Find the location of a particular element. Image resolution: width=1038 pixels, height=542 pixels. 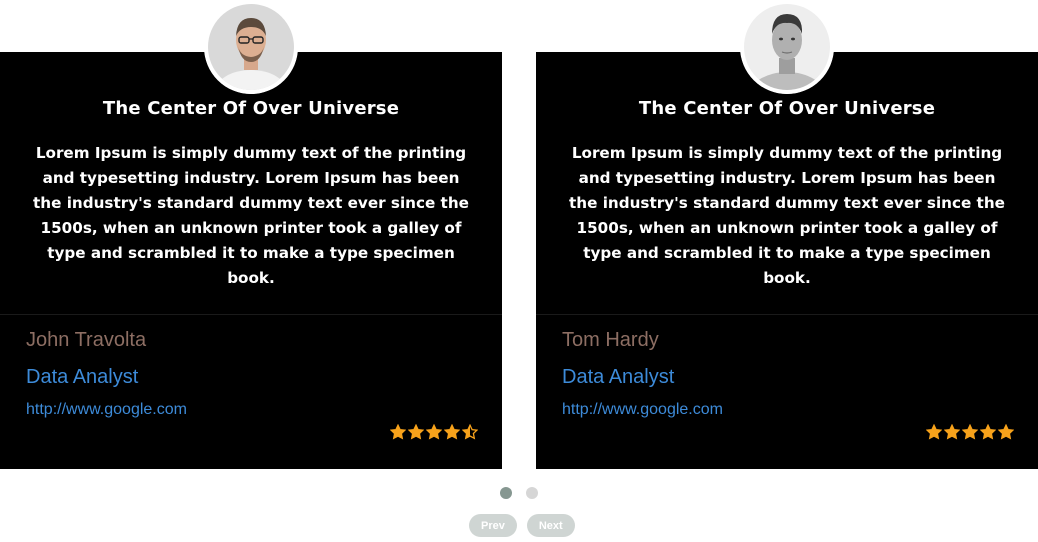

carousel-nav: Prev Next is located at coordinates (522, 525).